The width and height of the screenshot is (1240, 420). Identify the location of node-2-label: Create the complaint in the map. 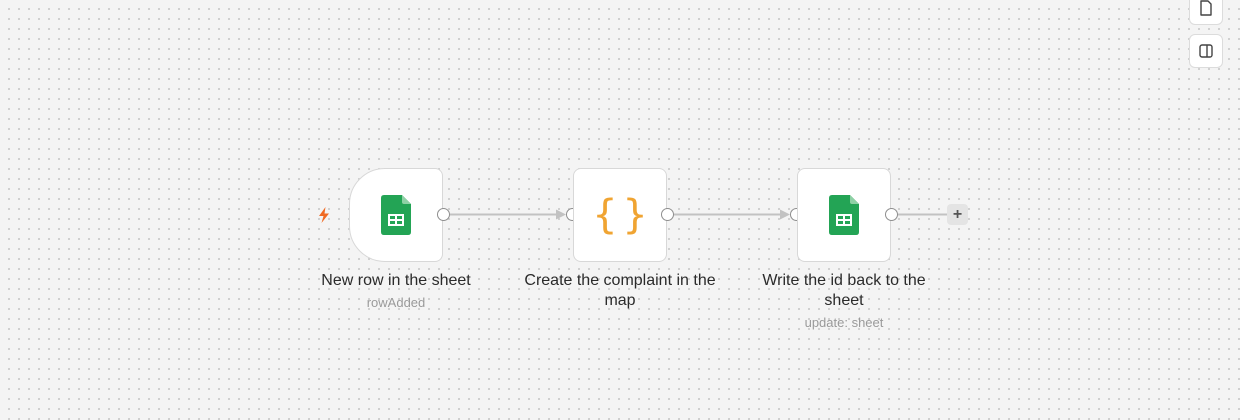
(620, 291).